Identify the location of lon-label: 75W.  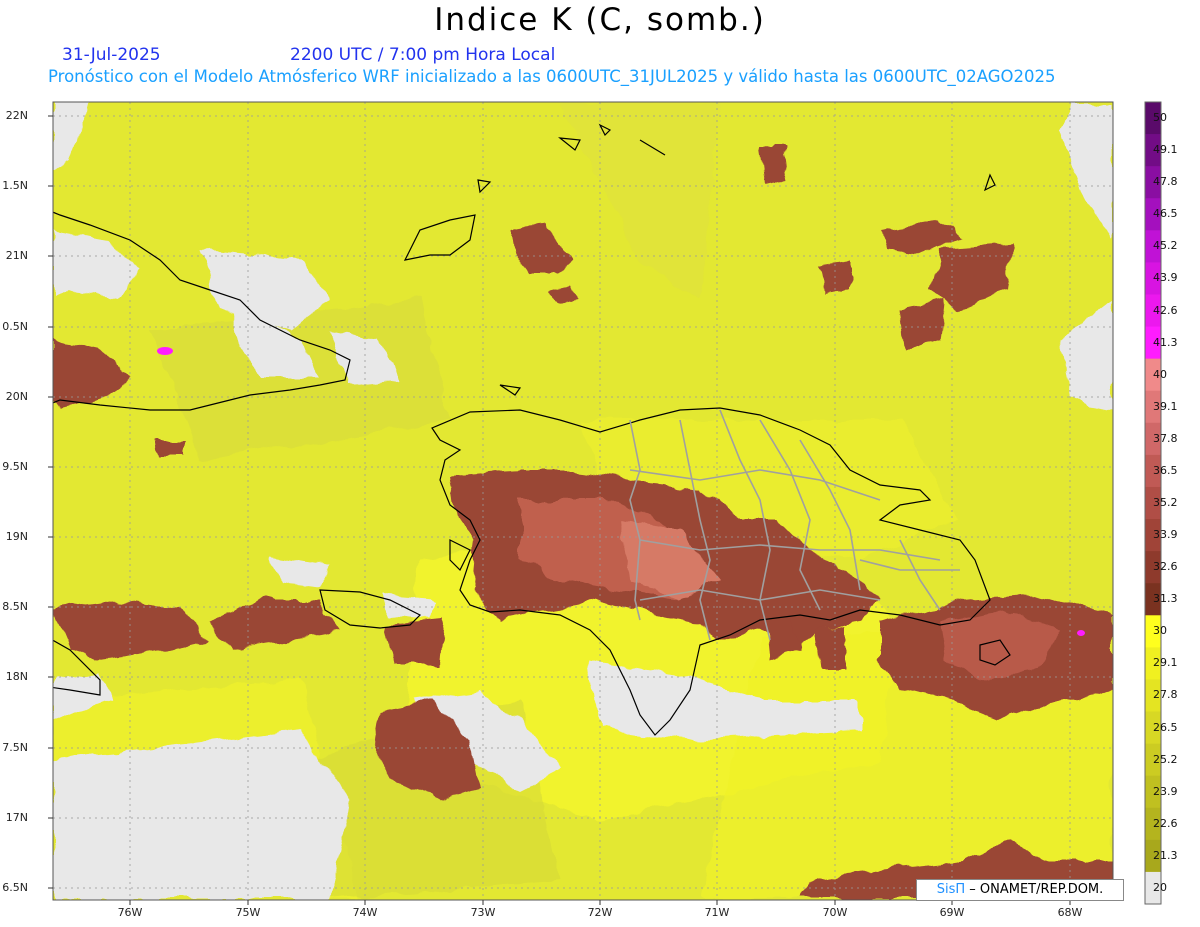
(248, 912).